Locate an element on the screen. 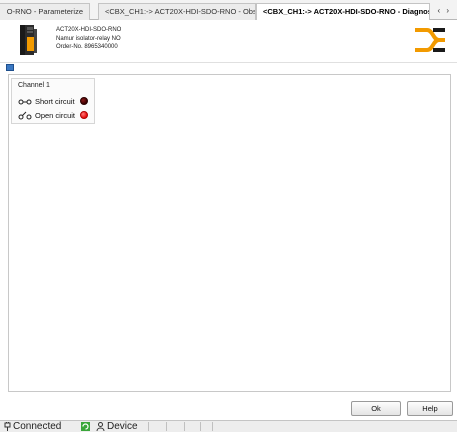  status-bar: Connected Device is located at coordinates (228, 426).